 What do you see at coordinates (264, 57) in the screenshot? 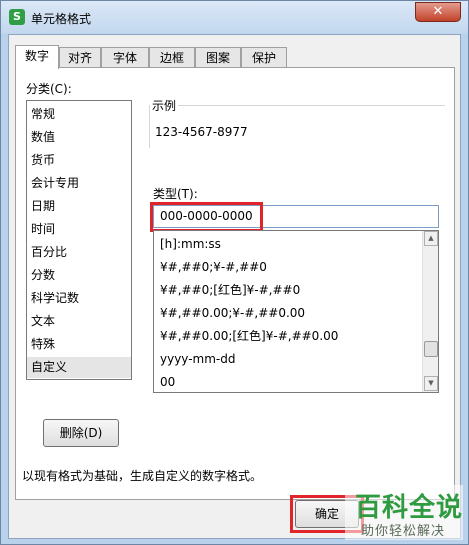
I see `tab-protection: 保护` at bounding box center [264, 57].